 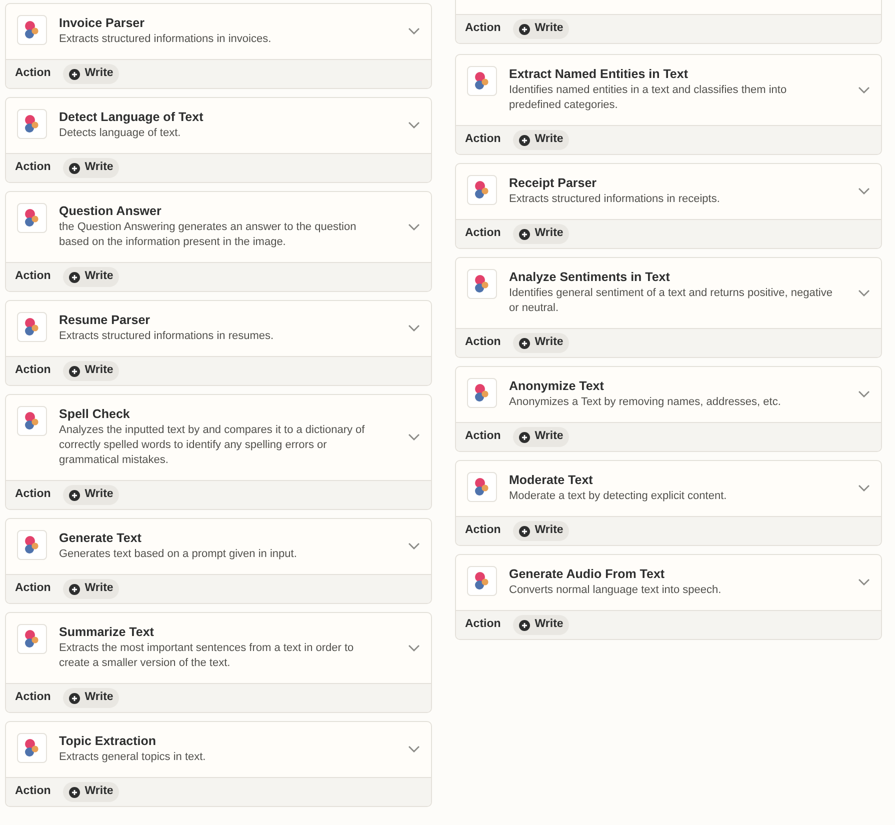 I want to click on card-title: Generate Text, so click(x=100, y=538).